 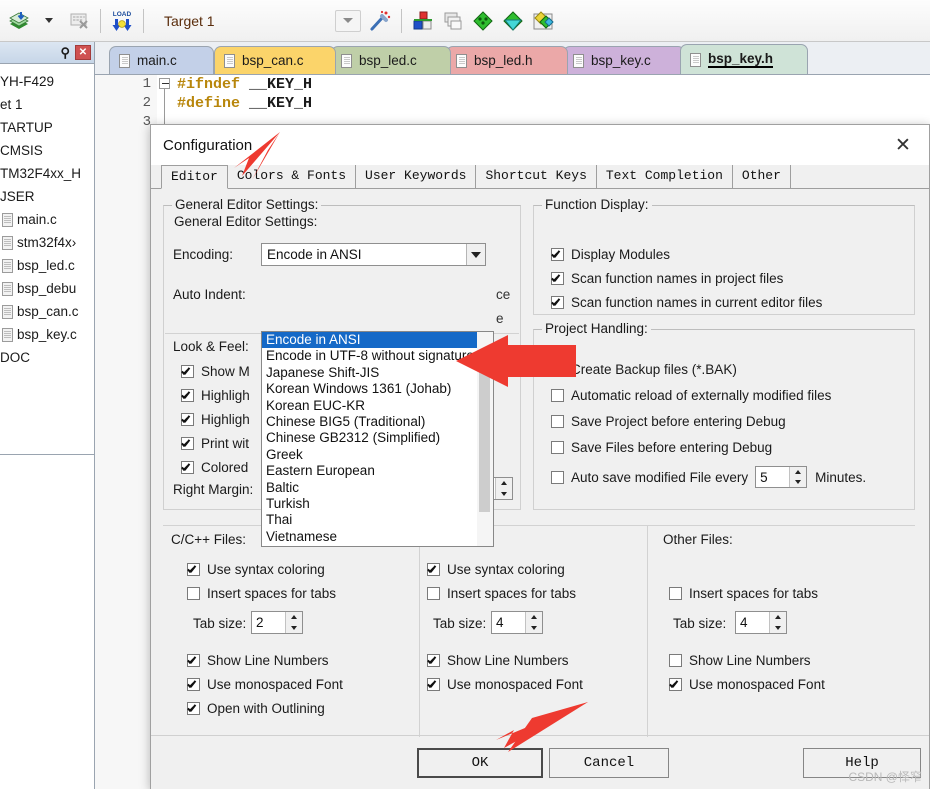 What do you see at coordinates (47, 265) in the screenshot?
I see `tree-item: bsp_led.c` at bounding box center [47, 265].